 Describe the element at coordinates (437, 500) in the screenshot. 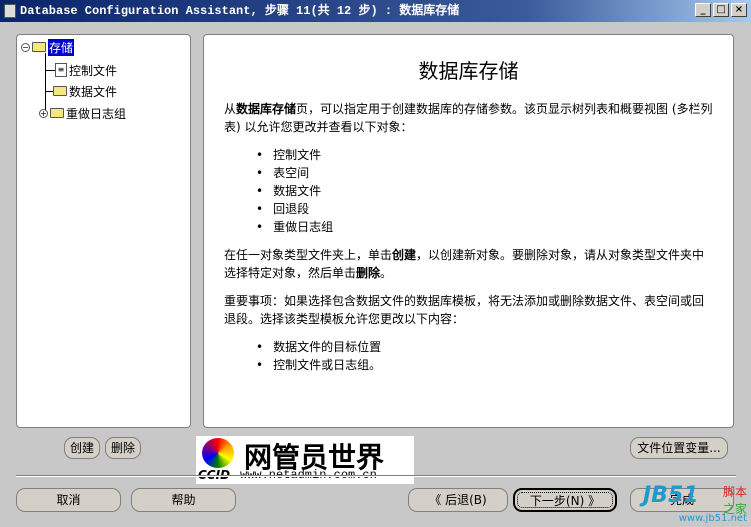

I see `chevron-left-icon: 《` at that location.